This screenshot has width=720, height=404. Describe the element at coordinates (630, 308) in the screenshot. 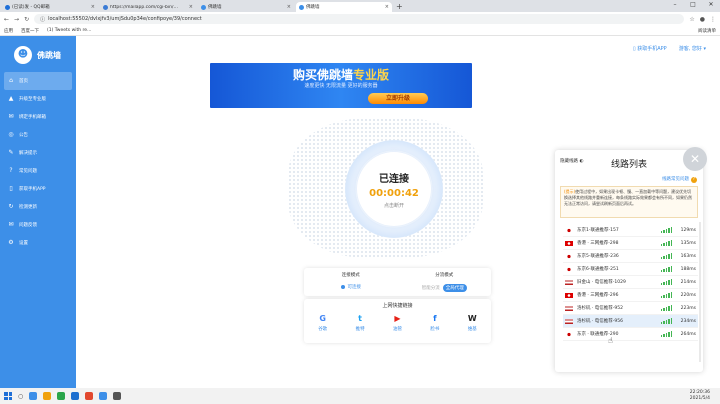

I see `line-item: 洛杉矶 · 电信推荐-952 223ms` at that location.